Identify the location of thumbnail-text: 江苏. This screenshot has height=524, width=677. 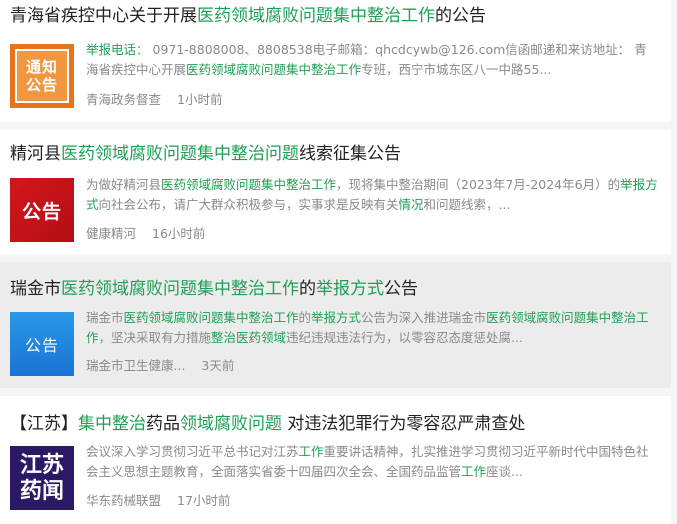
(41, 465).